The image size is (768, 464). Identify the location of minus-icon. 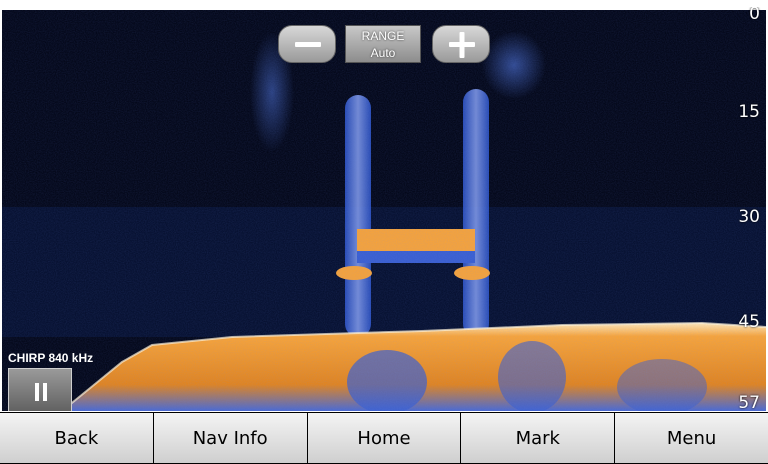
(308, 44).